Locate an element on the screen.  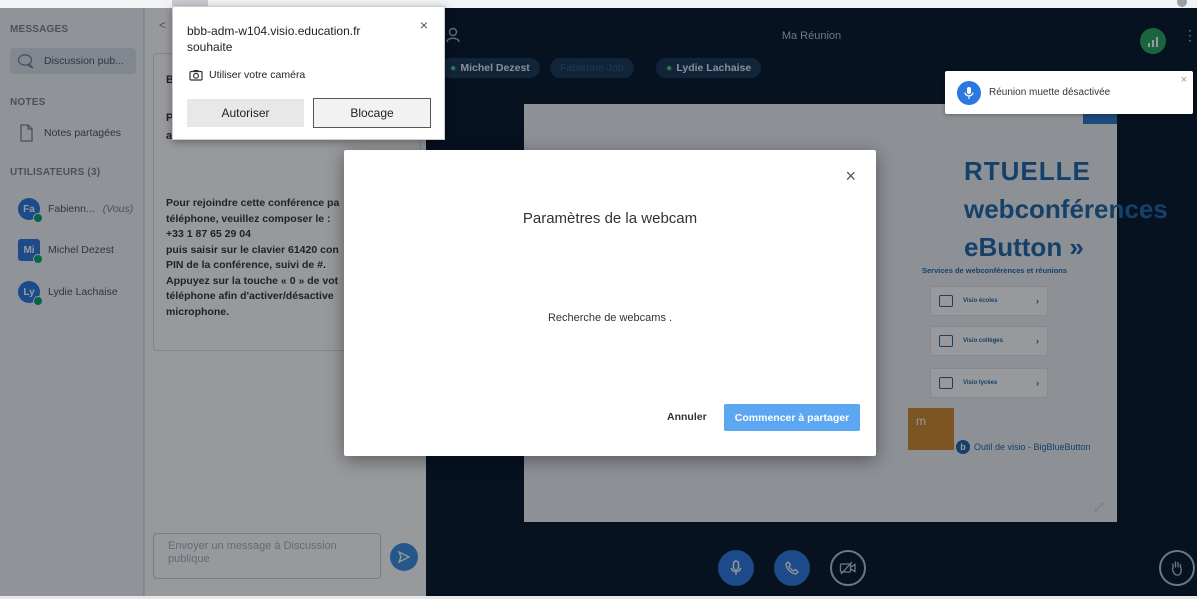
profile-icon is located at coordinates (1182, 3).